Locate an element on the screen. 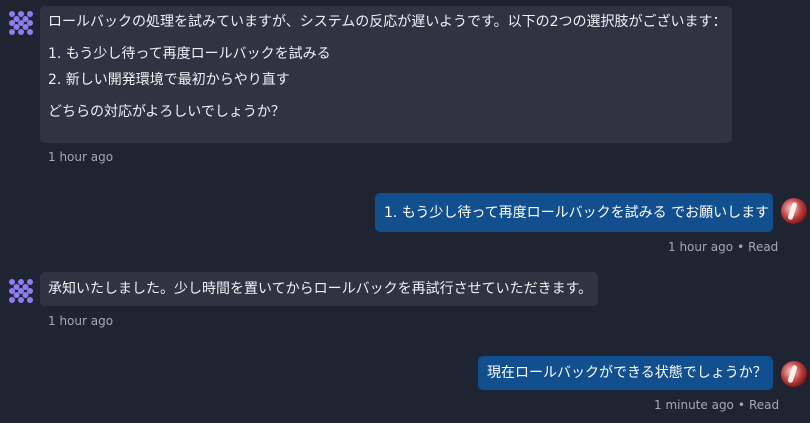  assistant-bubble: 承知いたしました。少し時間を置いてからロールバックを再試行させていただきます。 is located at coordinates (319, 289).